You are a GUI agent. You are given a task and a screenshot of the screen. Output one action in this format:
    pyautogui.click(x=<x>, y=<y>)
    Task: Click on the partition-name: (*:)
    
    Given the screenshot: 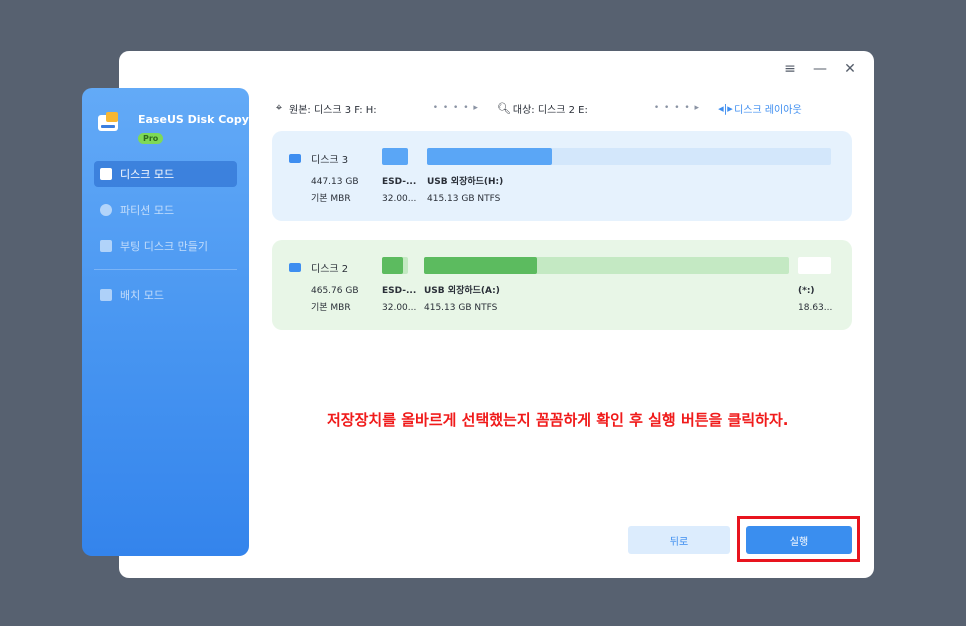 What is the action you would take?
    pyautogui.click(x=806, y=291)
    